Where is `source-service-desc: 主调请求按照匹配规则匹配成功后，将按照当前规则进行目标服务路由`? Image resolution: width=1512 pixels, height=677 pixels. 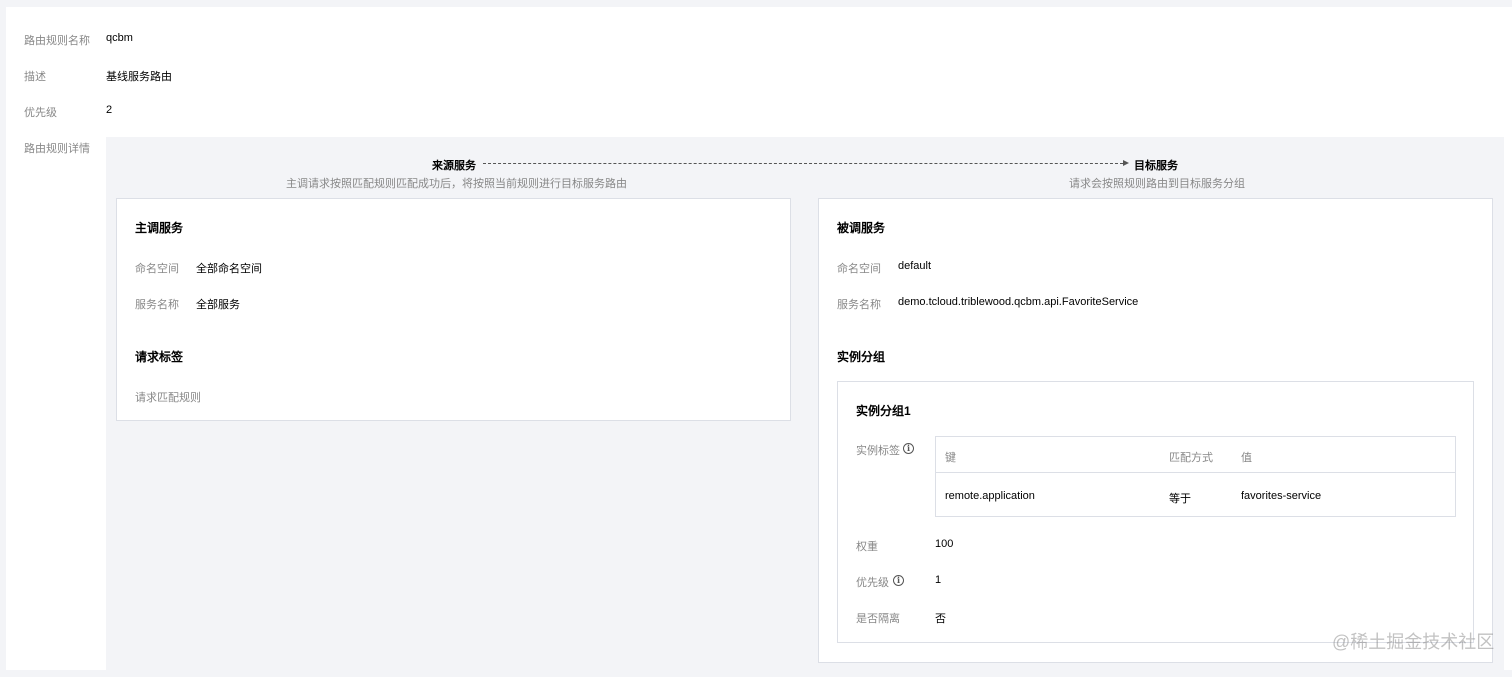 source-service-desc: 主调请求按照匹配规则匹配成功后，将按照当前规则进行目标服务路由 is located at coordinates (456, 184).